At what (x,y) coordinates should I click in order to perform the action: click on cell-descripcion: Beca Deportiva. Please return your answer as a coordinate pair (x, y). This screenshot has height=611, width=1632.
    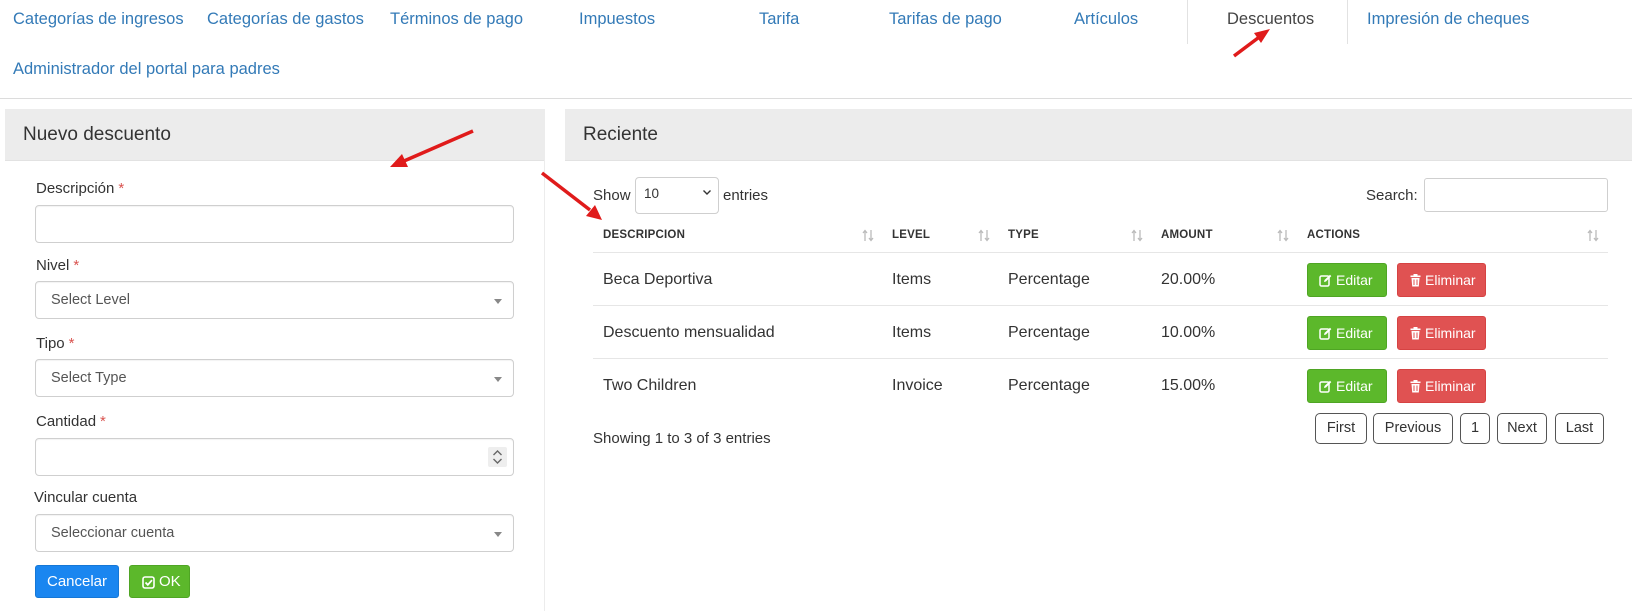
    Looking at the image, I should click on (658, 279).